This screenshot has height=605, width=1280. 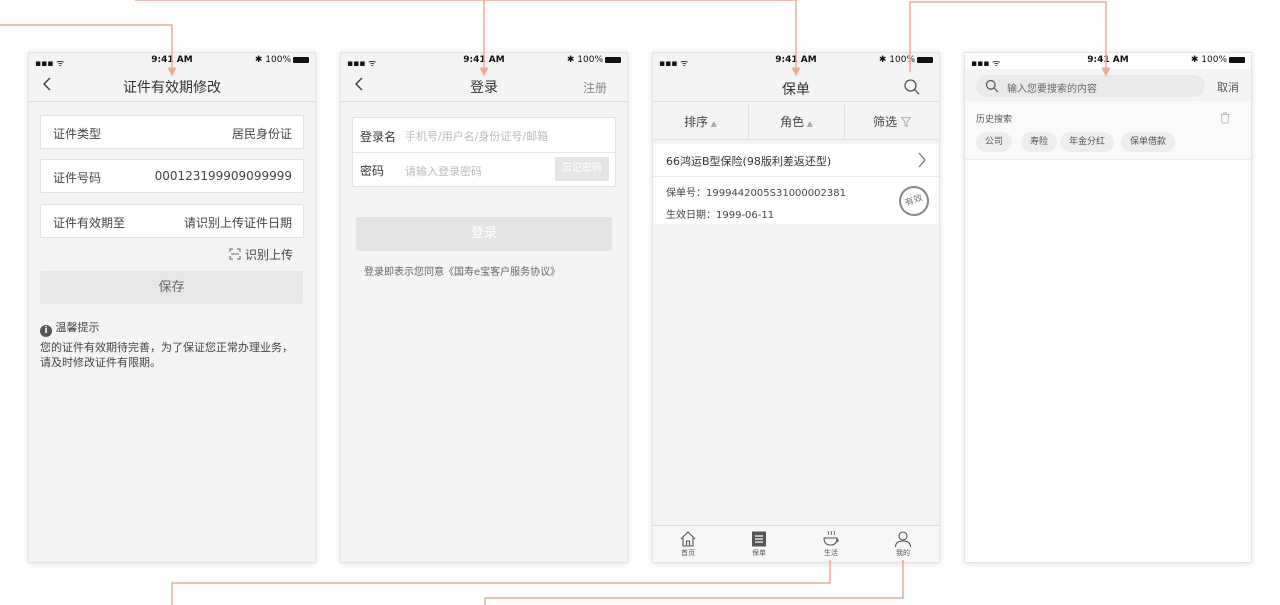 I want to click on sort-filter: 排序 ▲, so click(x=701, y=122).